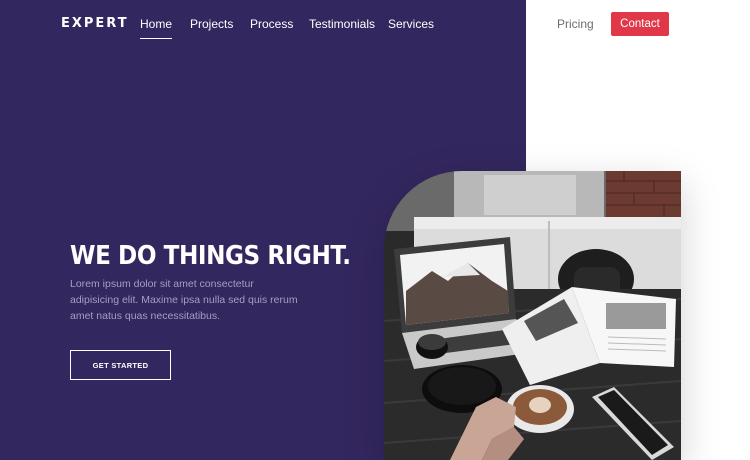 This screenshot has height=460, width=750. What do you see at coordinates (120, 365) in the screenshot?
I see `get-started-button: GET STARTED` at bounding box center [120, 365].